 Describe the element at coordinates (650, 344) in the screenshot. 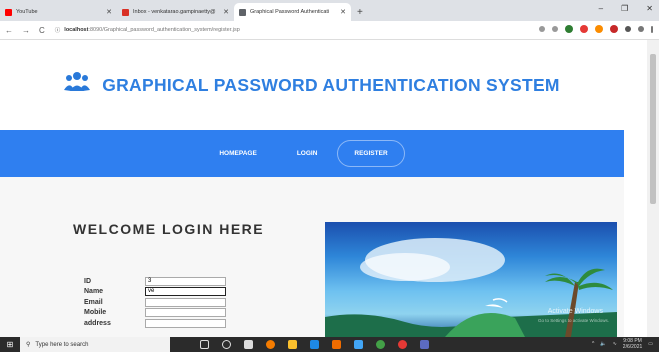

I see `notifications-icon: ▭` at that location.